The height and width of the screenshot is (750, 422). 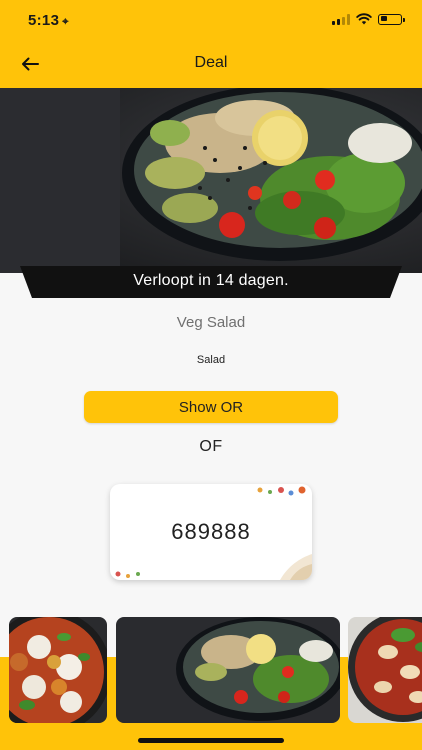 I want to click on page-title: Deal, so click(x=211, y=62).